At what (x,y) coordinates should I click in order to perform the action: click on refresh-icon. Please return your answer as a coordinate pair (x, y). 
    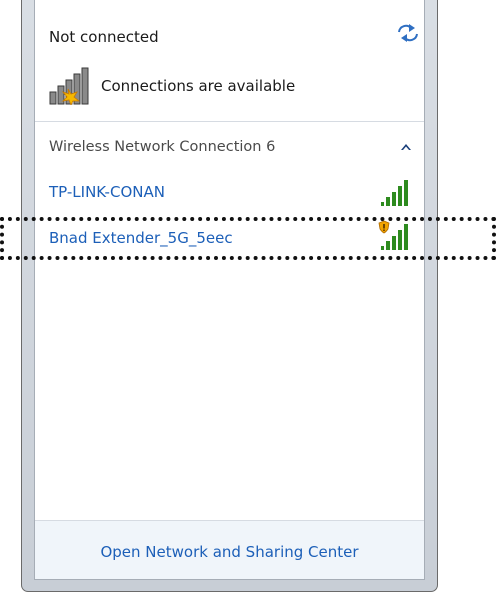
    Looking at the image, I should click on (408, 33).